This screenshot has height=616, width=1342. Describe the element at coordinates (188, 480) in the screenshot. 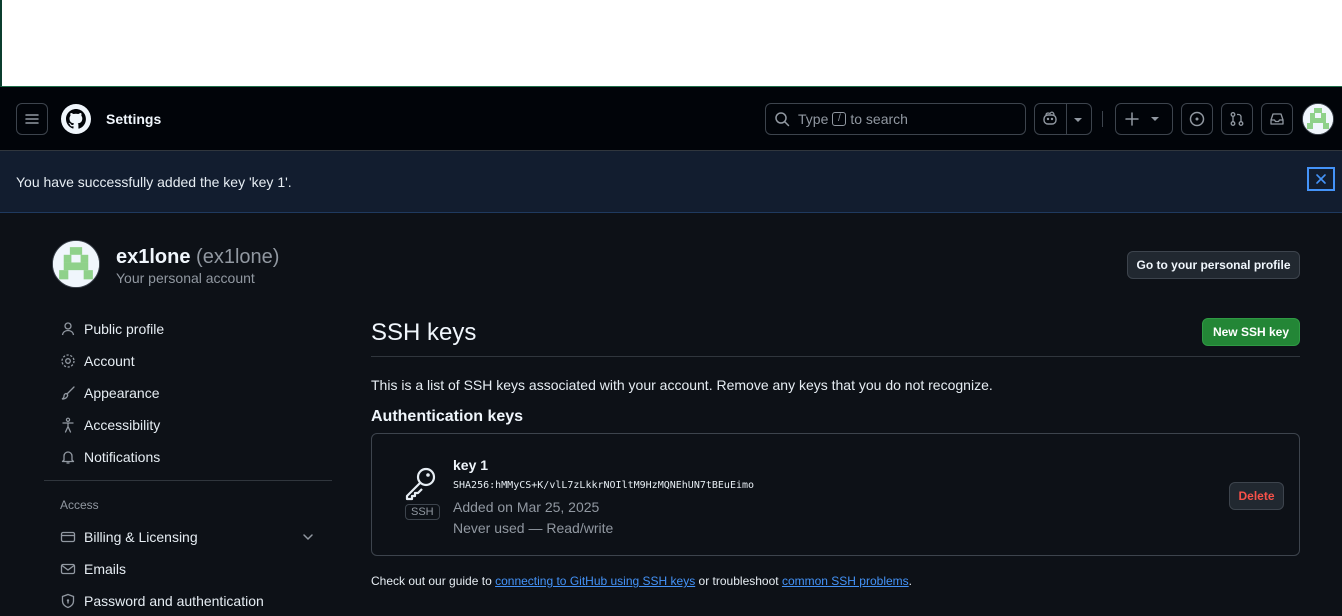

I see `sidebar-divider` at that location.